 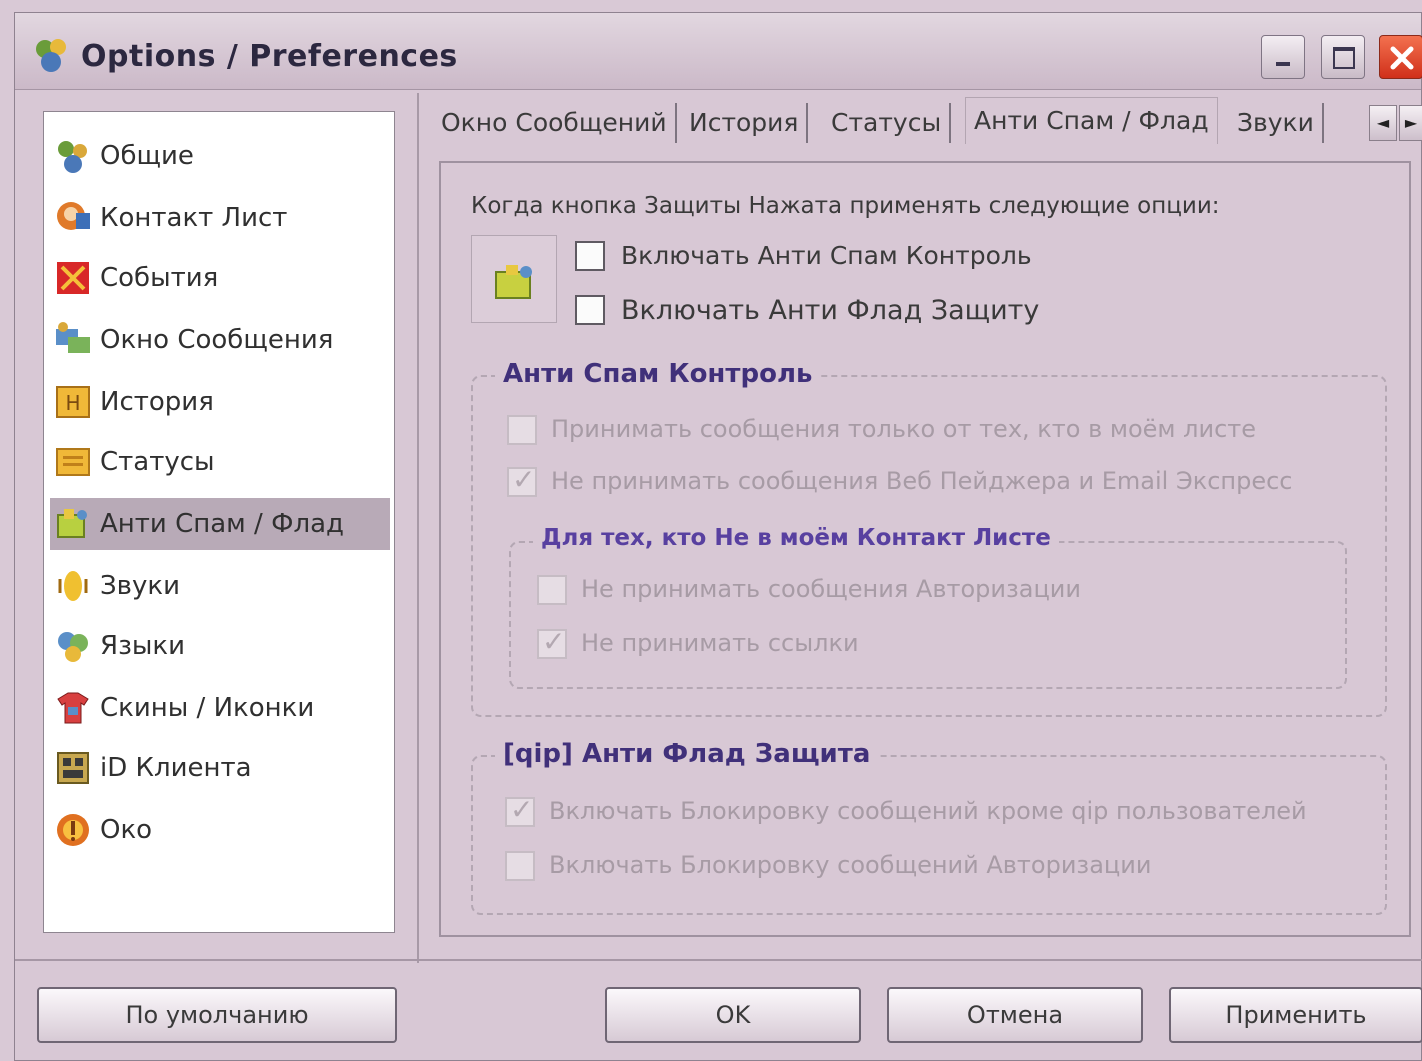 I want to click on title-bar: Options / Preferences, so click(x=718, y=51).